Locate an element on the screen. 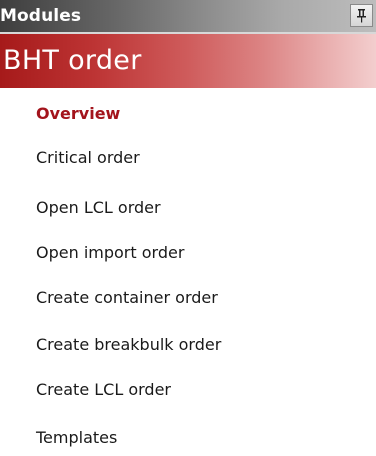 This screenshot has width=376, height=456. menu-item-templates: Templates is located at coordinates (76, 438).